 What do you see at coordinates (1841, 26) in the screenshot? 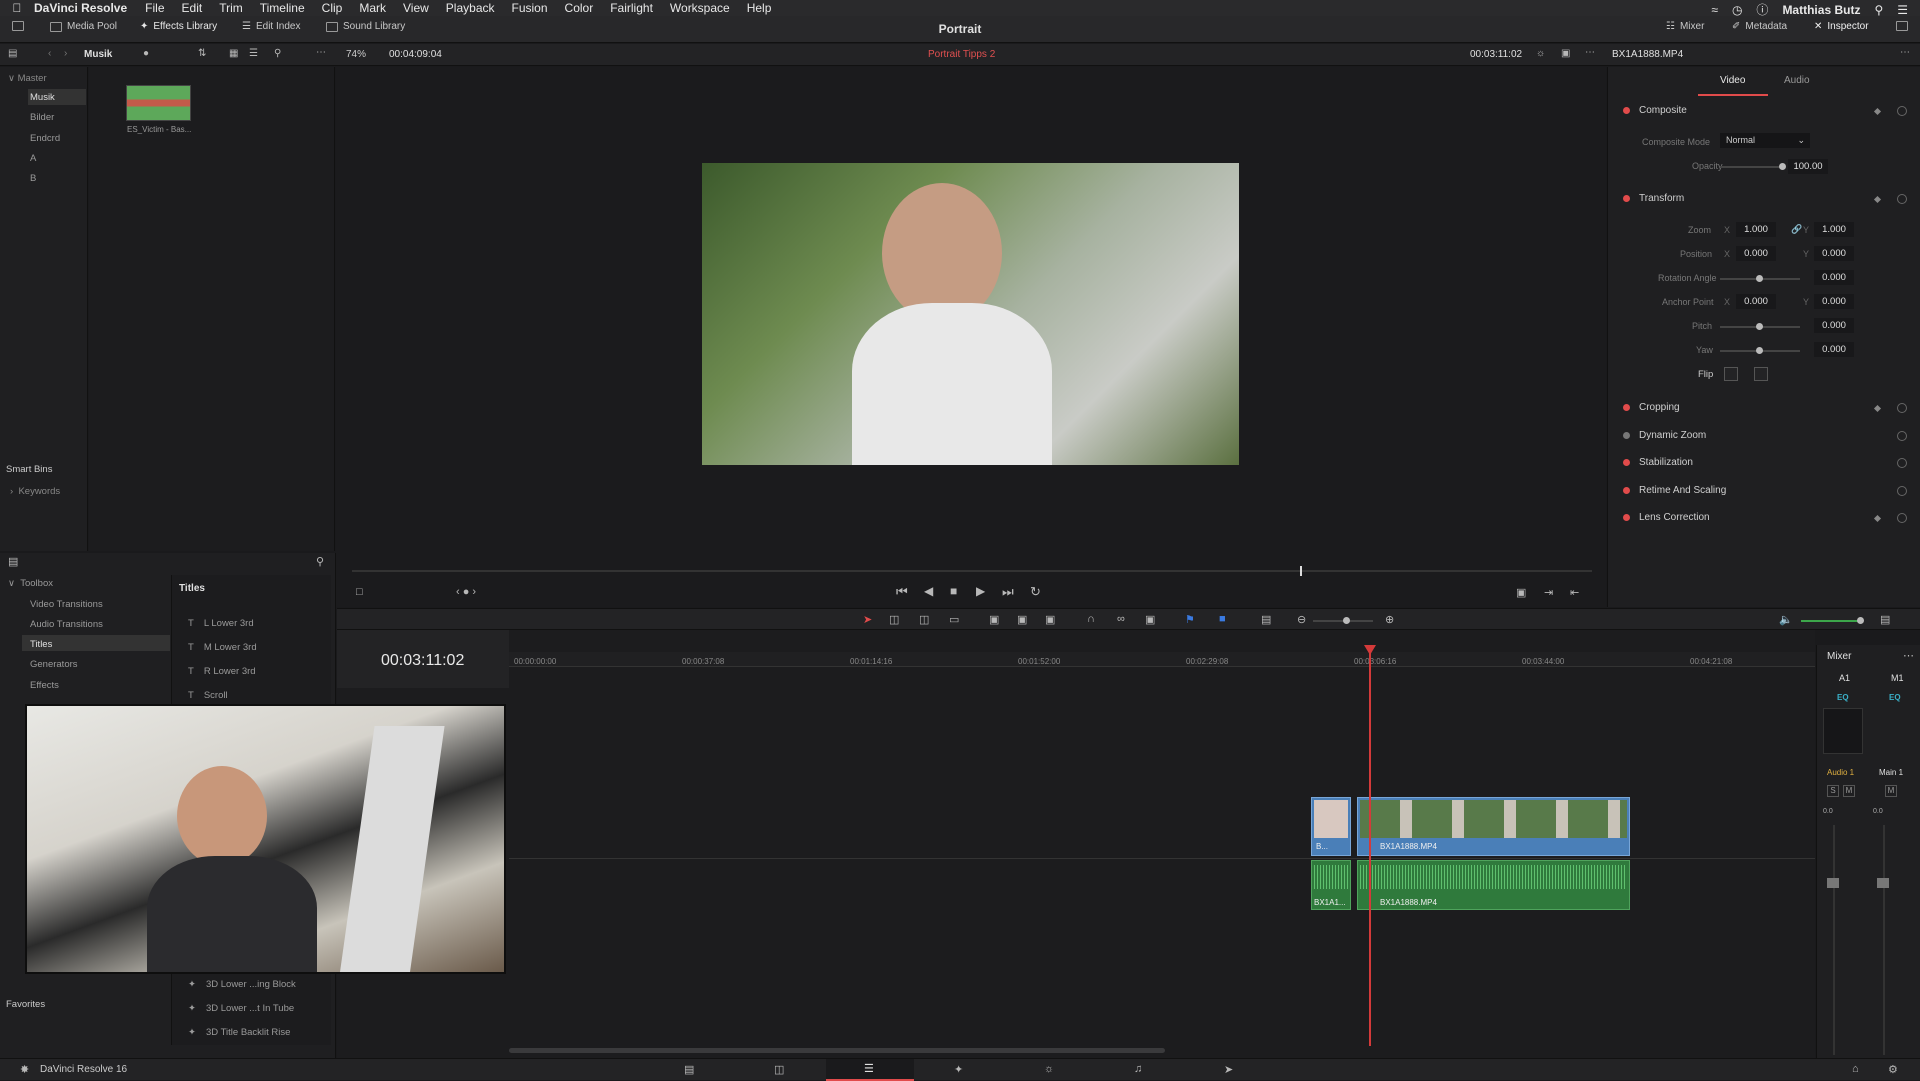
I see `inspector-button: ✕ Inspector` at bounding box center [1841, 26].